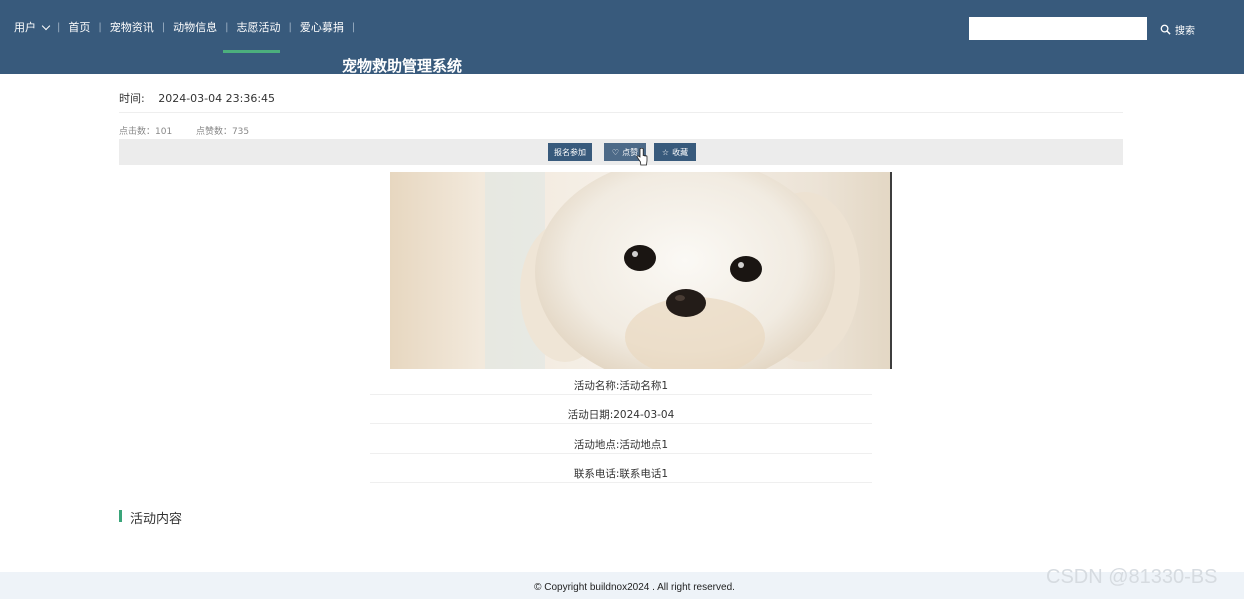  Describe the element at coordinates (132, 27) in the screenshot. I see `nav-pet-news: 宠物资讯` at that location.